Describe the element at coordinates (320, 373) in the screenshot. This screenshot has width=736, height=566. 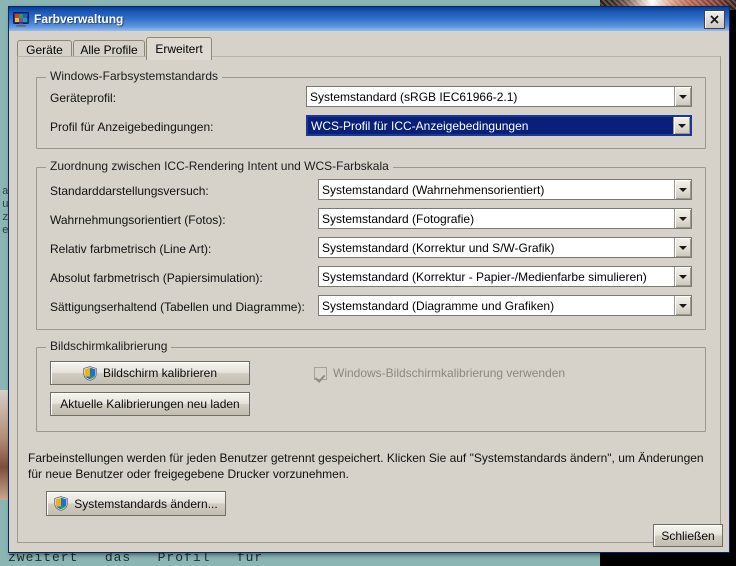
I see `use-windows-calibration-checkbox` at that location.